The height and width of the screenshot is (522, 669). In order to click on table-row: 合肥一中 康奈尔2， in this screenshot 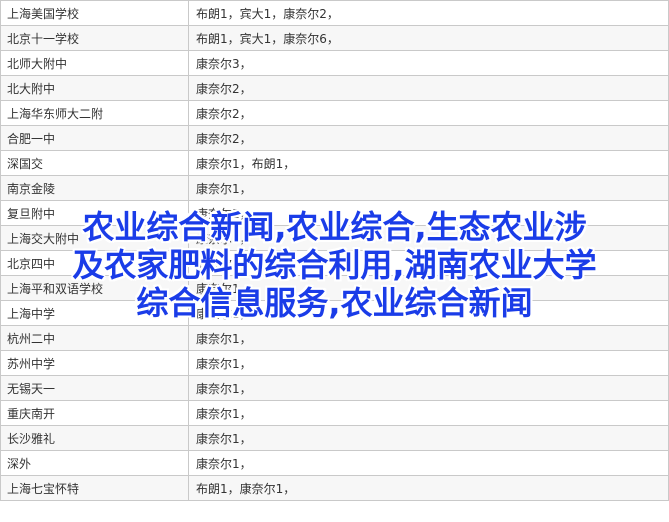, I will do `click(334, 138)`.